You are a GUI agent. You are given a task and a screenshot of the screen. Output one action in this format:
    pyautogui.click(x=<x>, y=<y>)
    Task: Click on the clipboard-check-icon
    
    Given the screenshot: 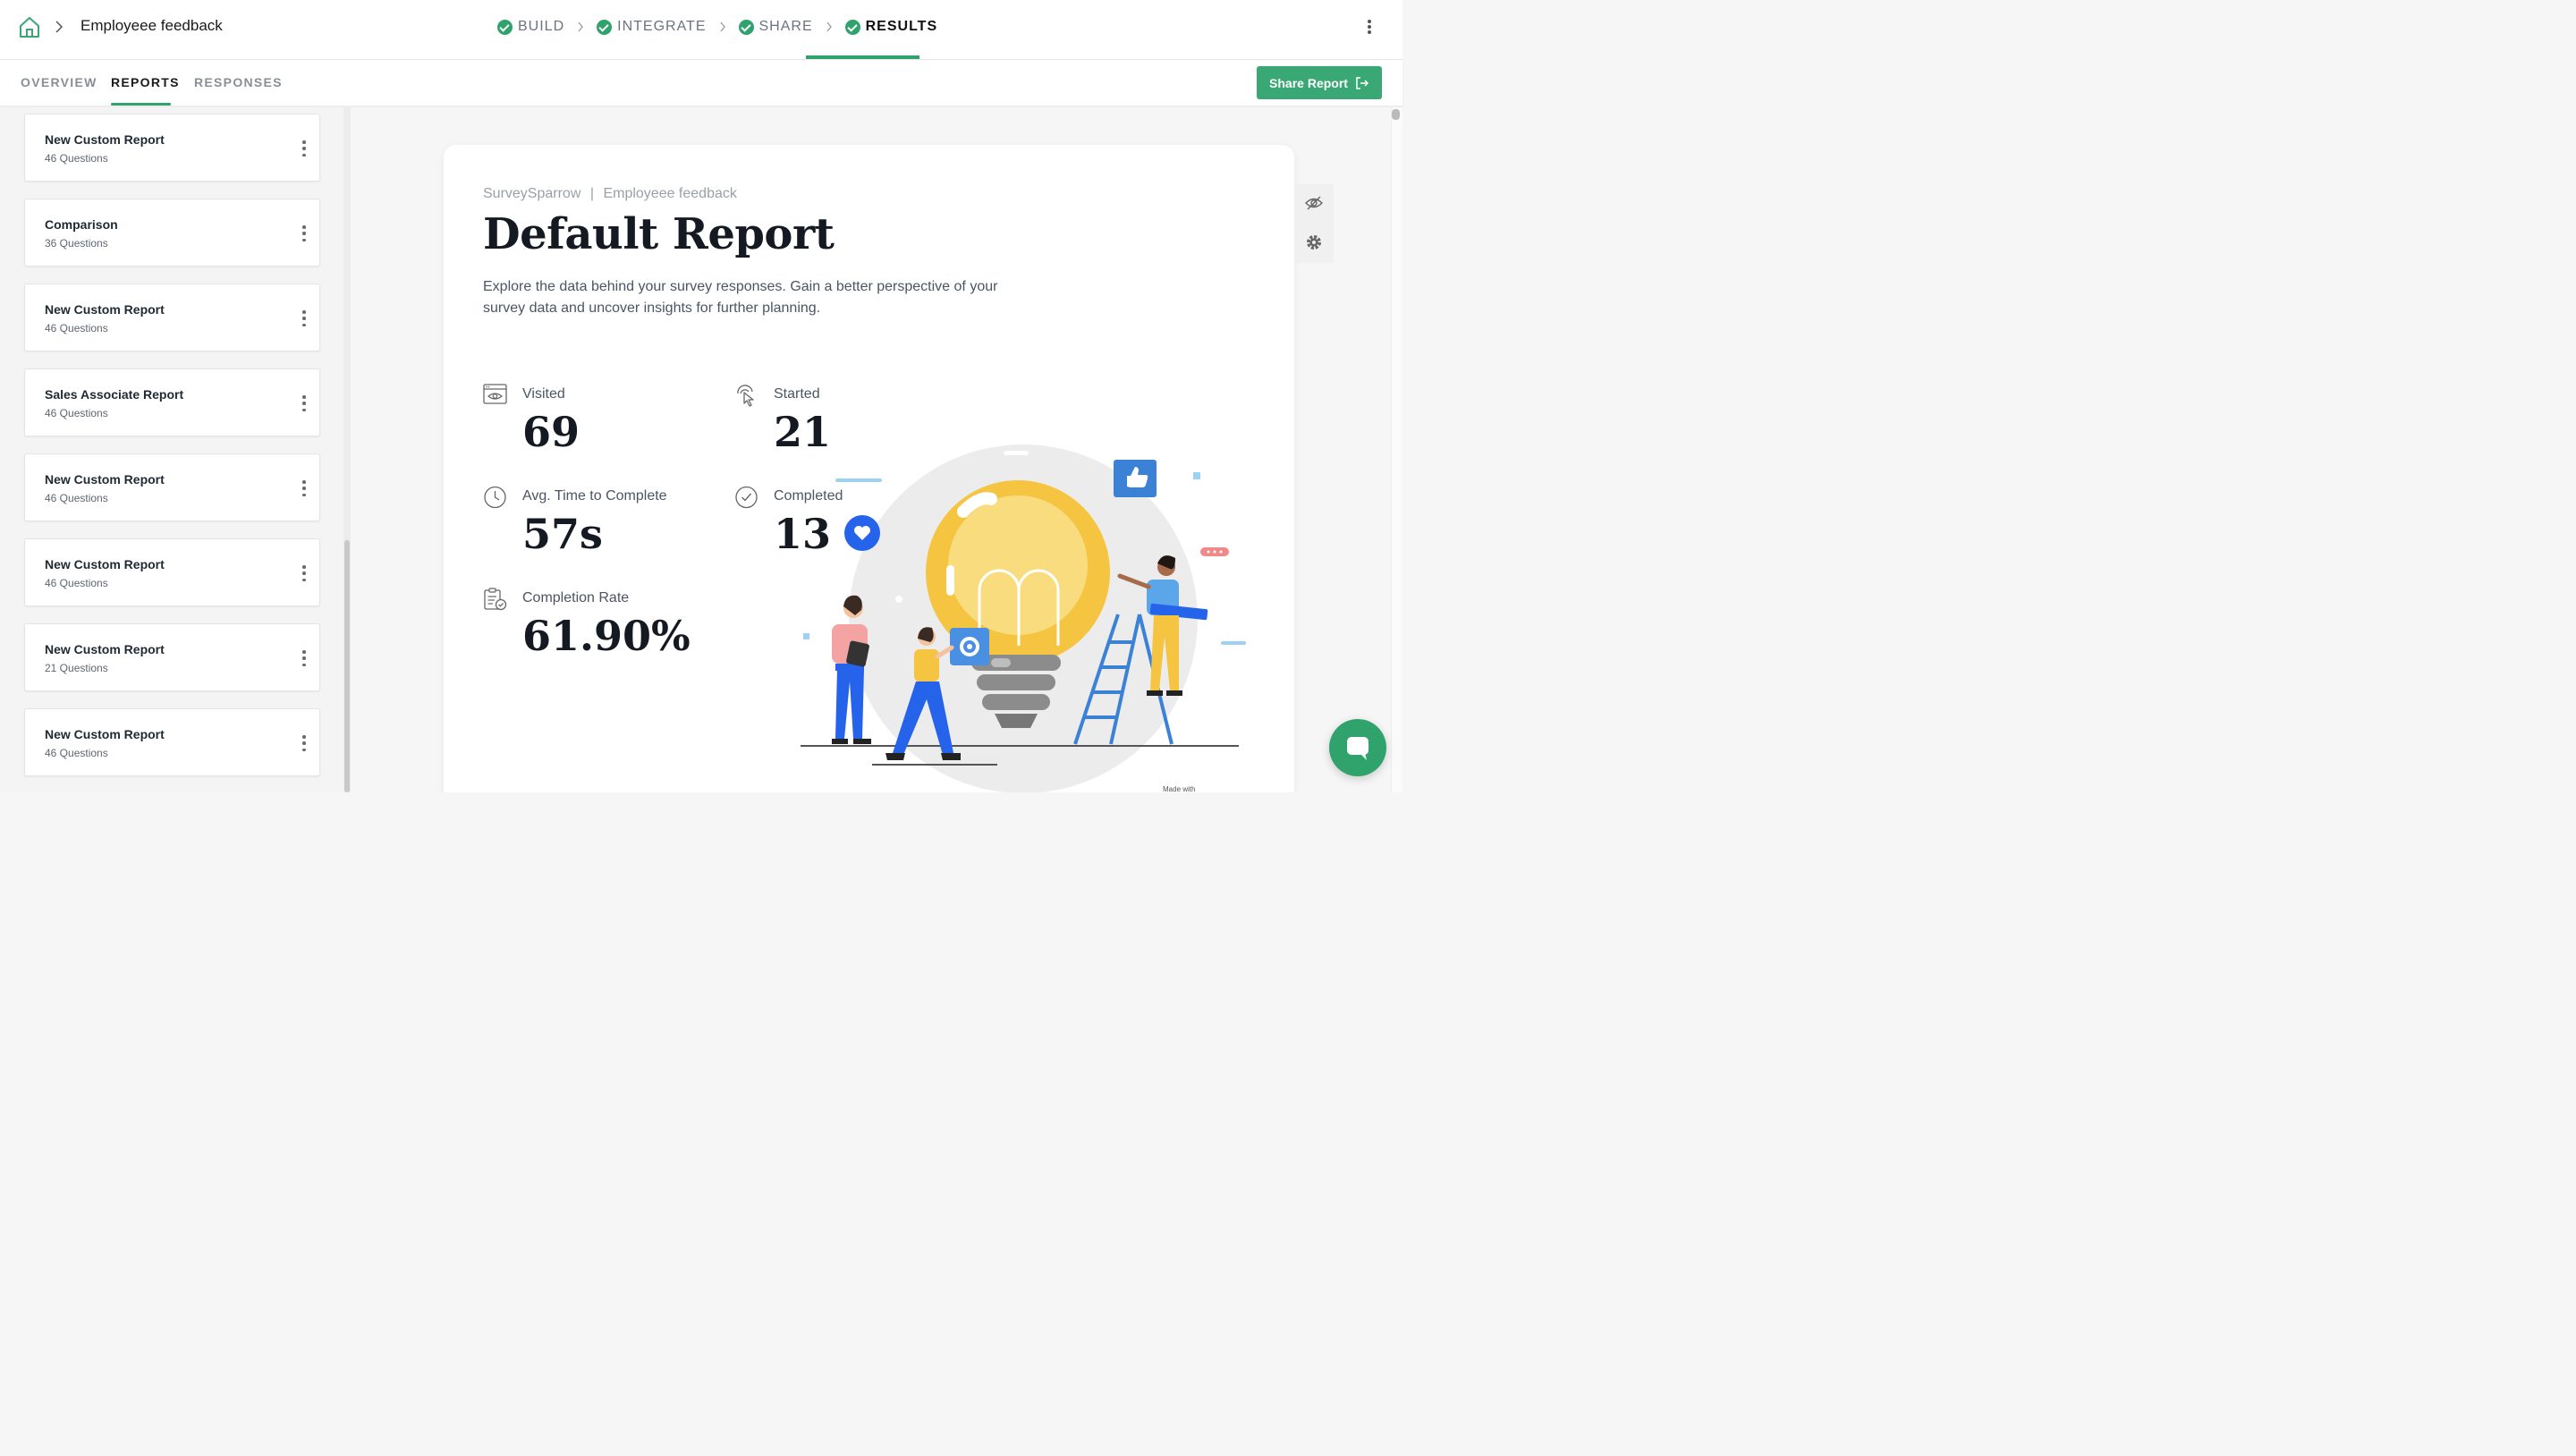 What is the action you would take?
    pyautogui.click(x=495, y=599)
    